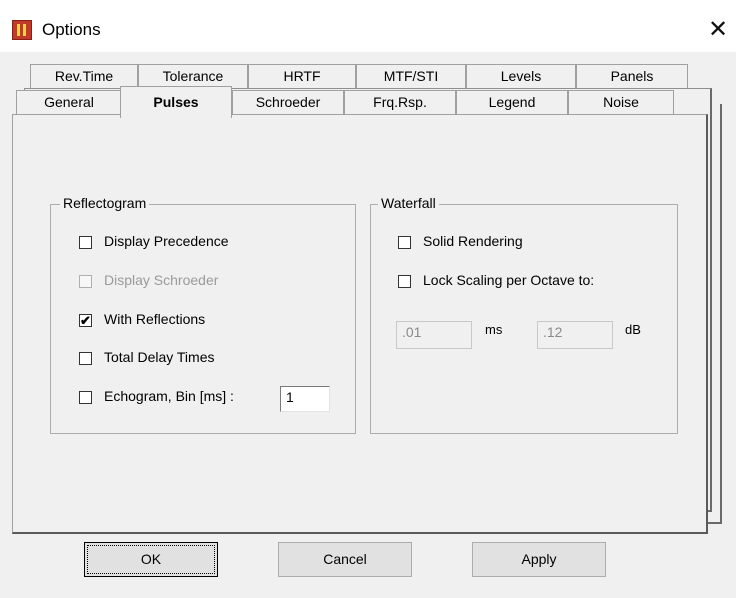  I want to click on window-title: Options, so click(71, 29).